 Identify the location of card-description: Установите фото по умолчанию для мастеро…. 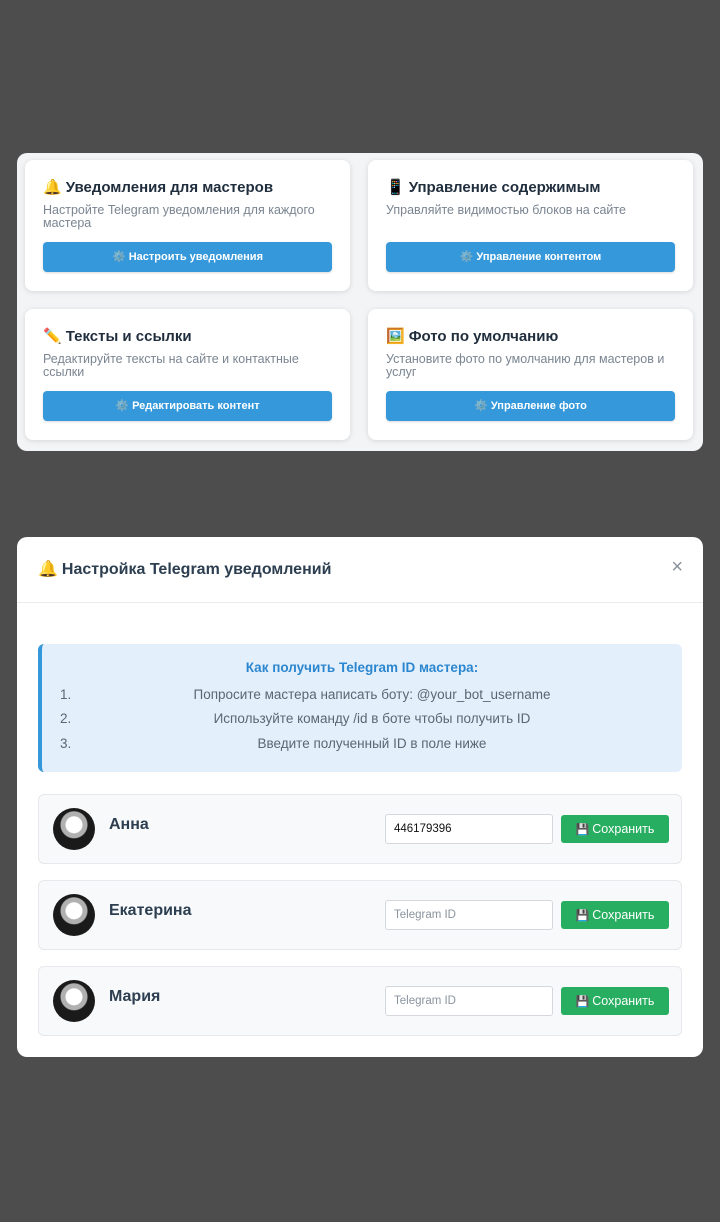
(525, 365).